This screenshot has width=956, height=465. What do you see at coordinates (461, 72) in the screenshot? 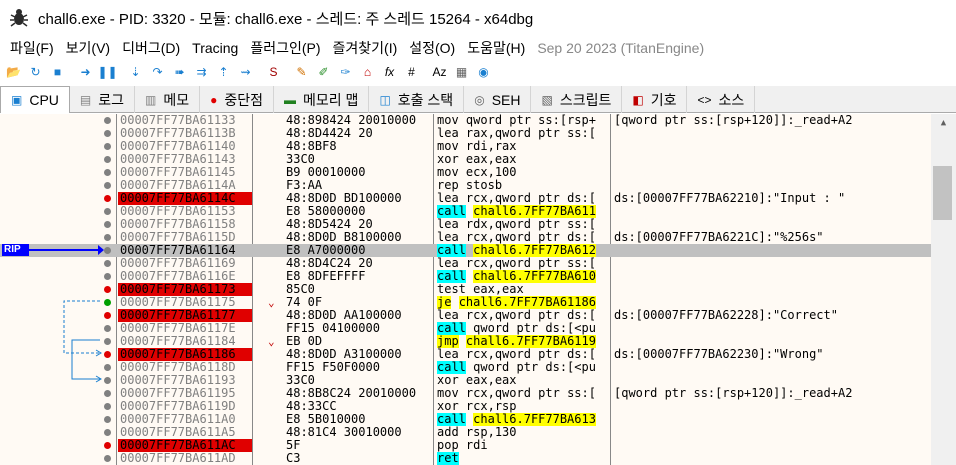
I see `calculator-icon: ▦` at bounding box center [461, 72].